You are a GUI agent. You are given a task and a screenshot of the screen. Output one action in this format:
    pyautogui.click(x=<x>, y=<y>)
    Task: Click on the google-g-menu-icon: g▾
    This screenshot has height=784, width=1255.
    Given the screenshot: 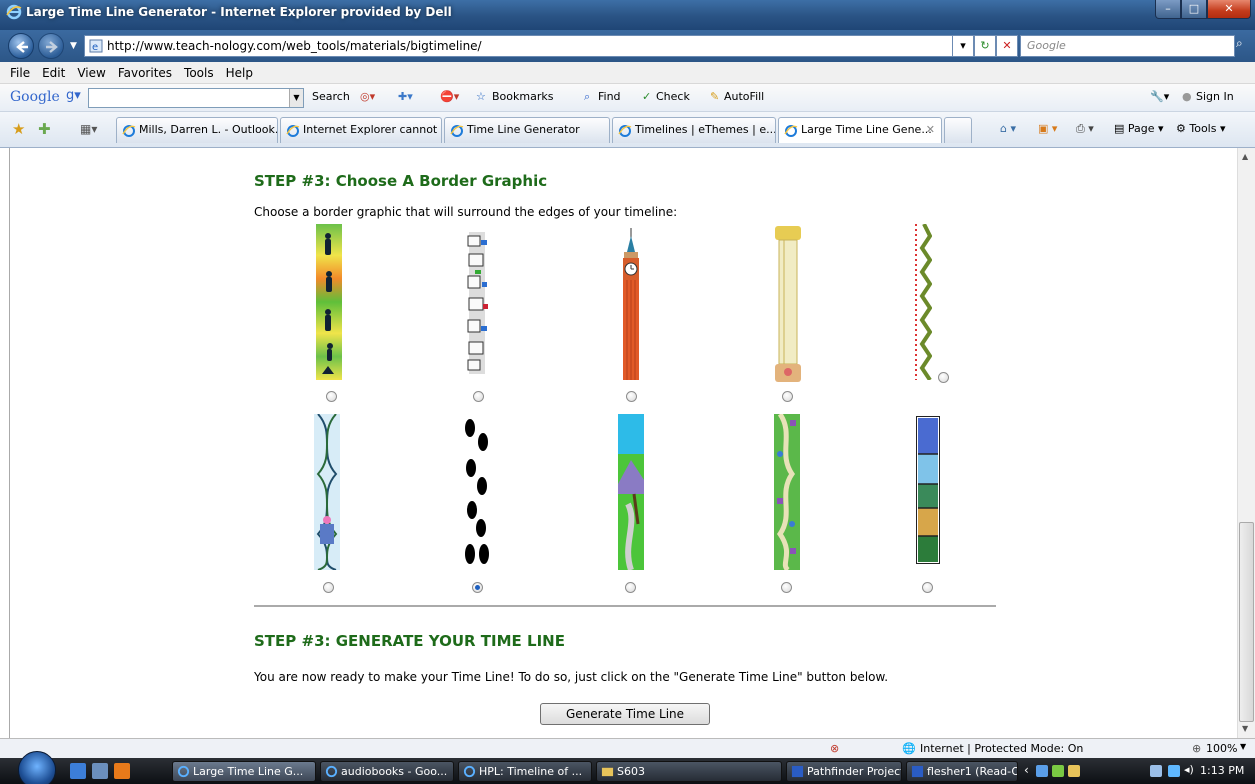 What is the action you would take?
    pyautogui.click(x=73, y=95)
    